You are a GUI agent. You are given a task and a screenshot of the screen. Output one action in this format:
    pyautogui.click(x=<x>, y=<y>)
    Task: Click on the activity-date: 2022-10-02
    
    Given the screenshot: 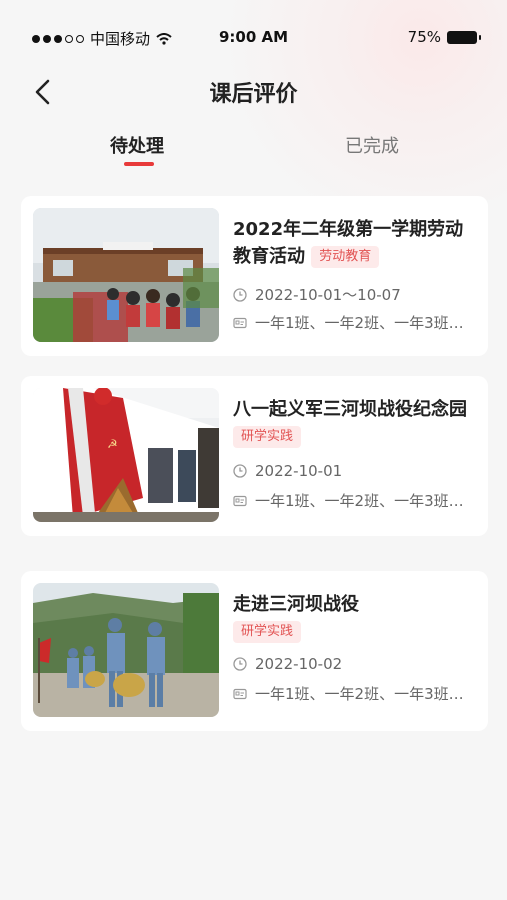 What is the action you would take?
    pyautogui.click(x=299, y=664)
    